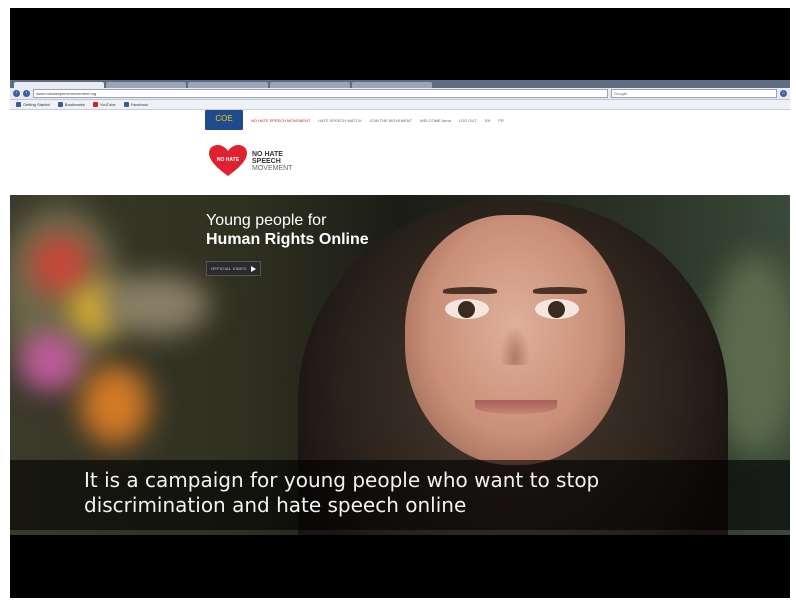  What do you see at coordinates (515, 340) in the screenshot?
I see `person-face` at bounding box center [515, 340].